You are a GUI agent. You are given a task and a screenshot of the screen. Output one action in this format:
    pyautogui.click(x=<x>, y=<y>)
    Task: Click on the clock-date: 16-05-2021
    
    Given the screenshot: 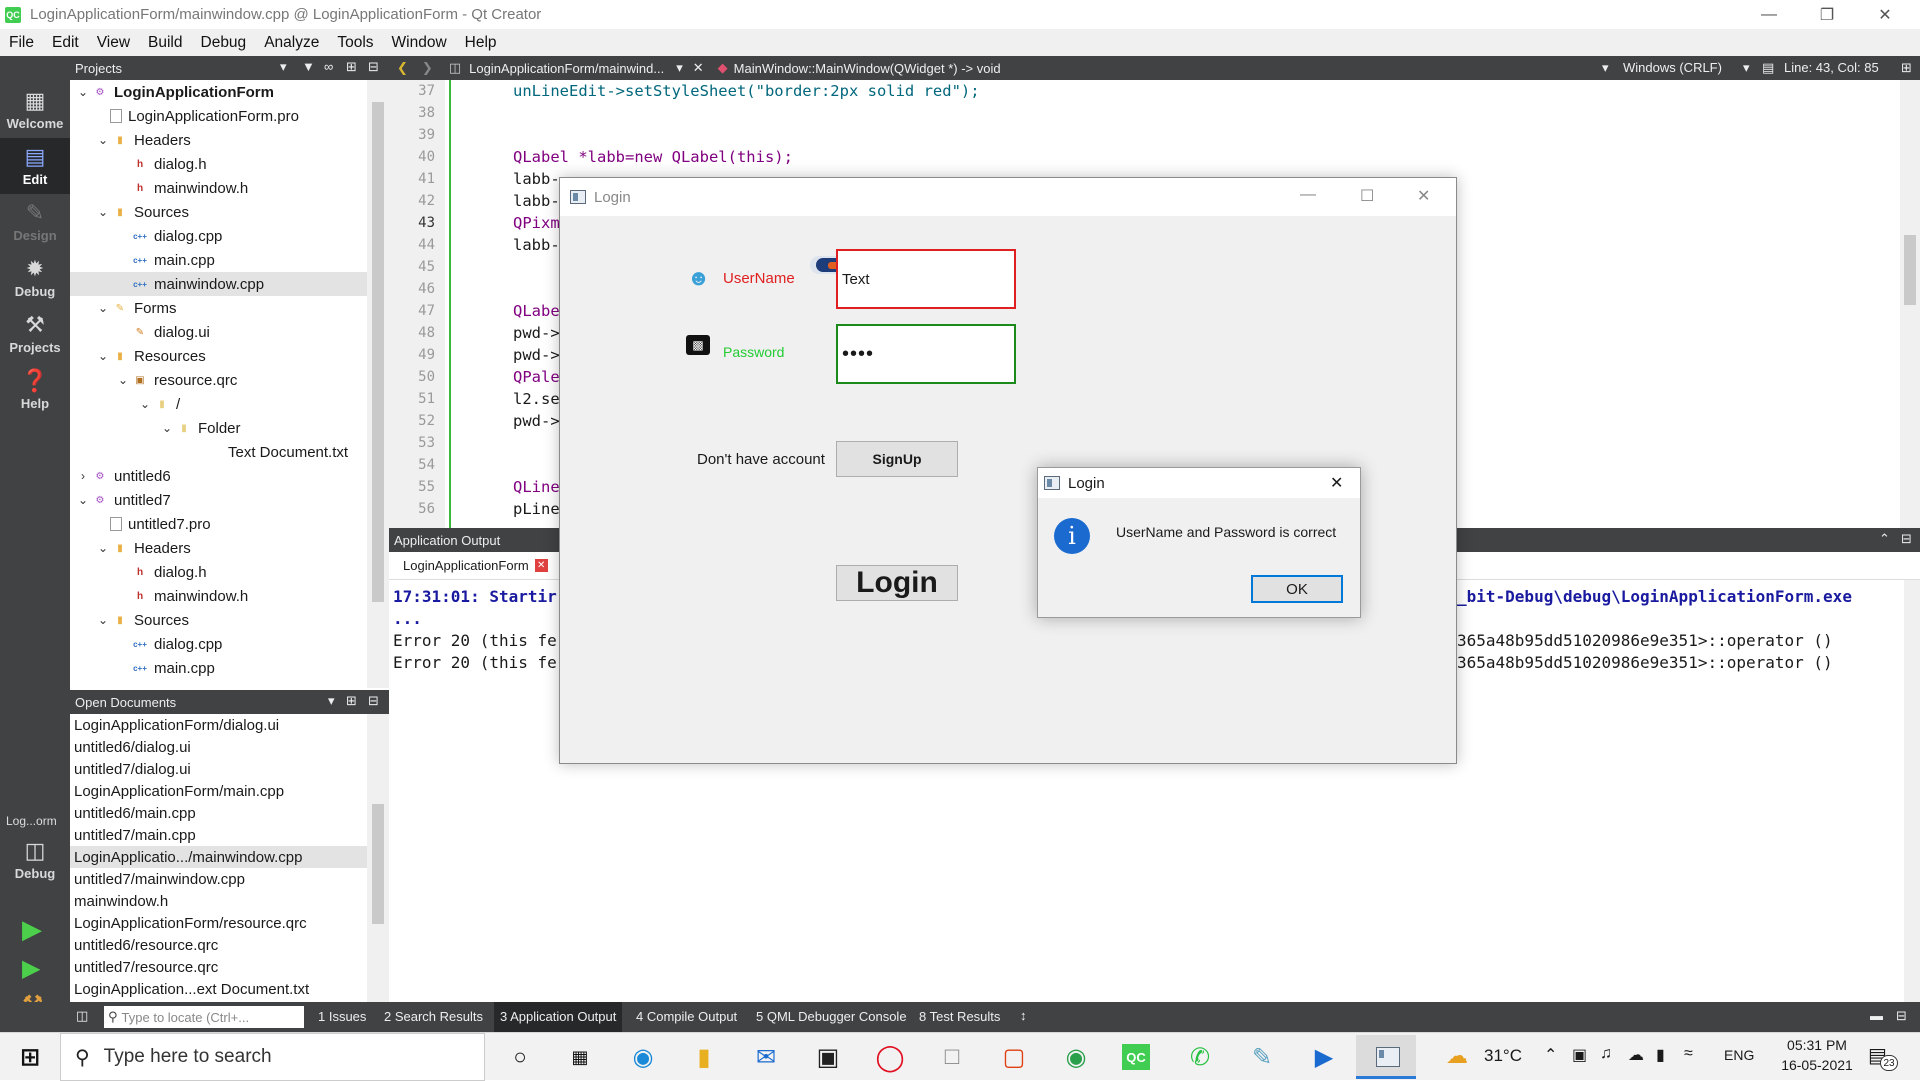 What is the action you would take?
    pyautogui.click(x=1817, y=1065)
    